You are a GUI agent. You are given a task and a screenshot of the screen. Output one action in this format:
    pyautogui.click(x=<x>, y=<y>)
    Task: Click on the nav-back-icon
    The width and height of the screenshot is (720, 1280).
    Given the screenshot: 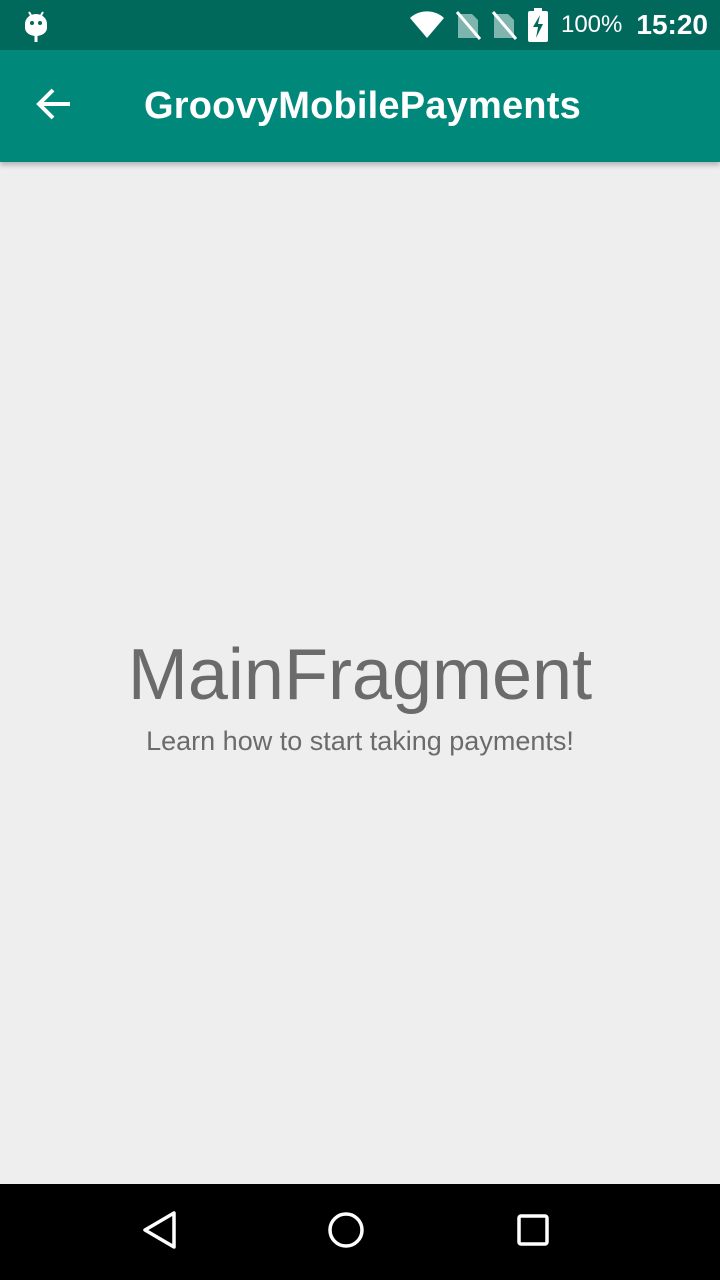 What is the action you would take?
    pyautogui.click(x=160, y=1232)
    